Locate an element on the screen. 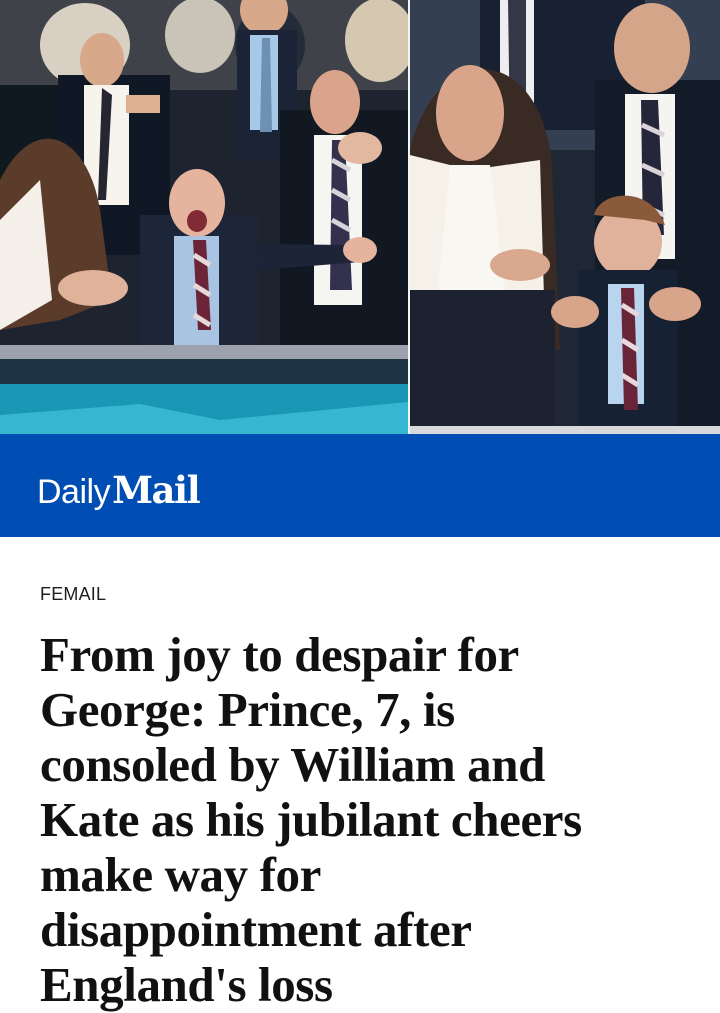  headline-line: consoled by William and is located at coordinates (292, 764).